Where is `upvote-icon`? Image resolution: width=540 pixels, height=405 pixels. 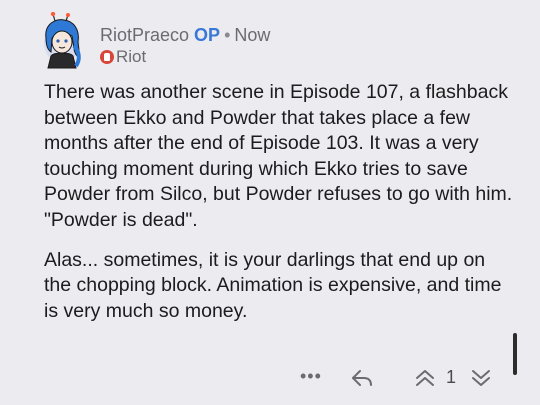
upvote-icon is located at coordinates (425, 378).